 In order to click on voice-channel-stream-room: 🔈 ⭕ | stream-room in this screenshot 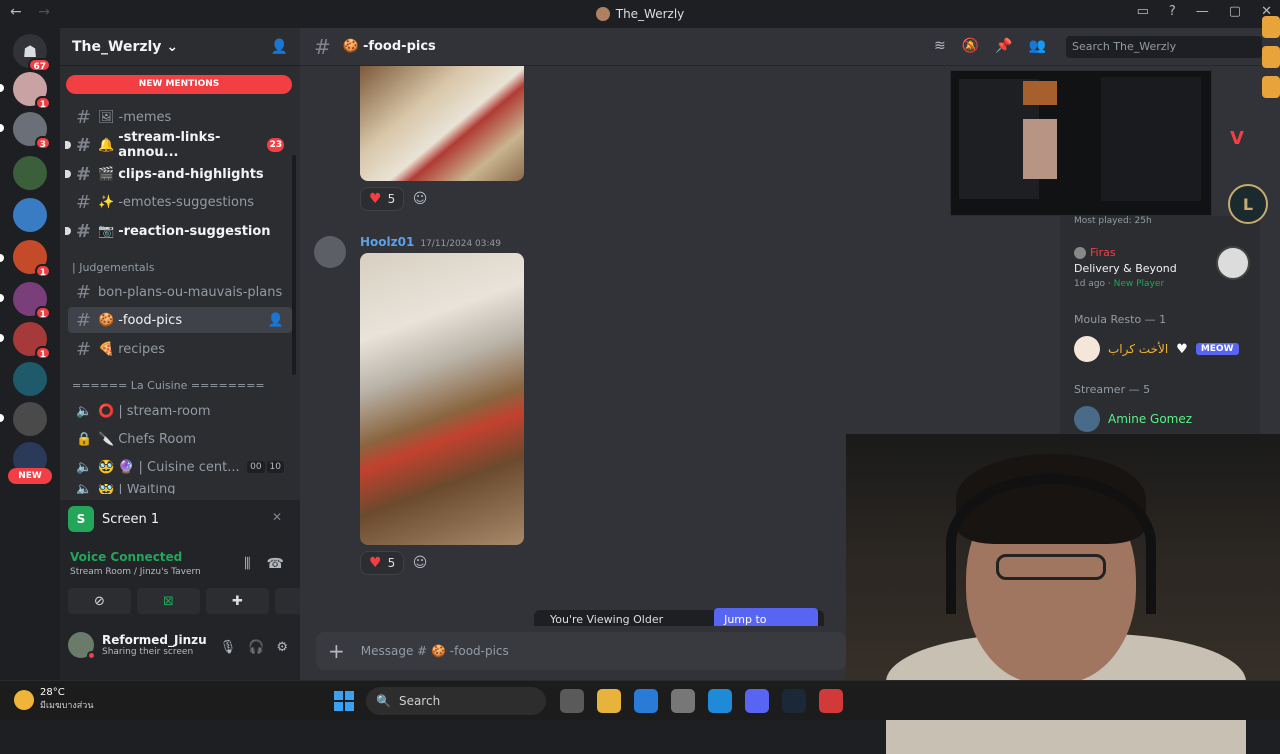, I will do `click(180, 411)`.